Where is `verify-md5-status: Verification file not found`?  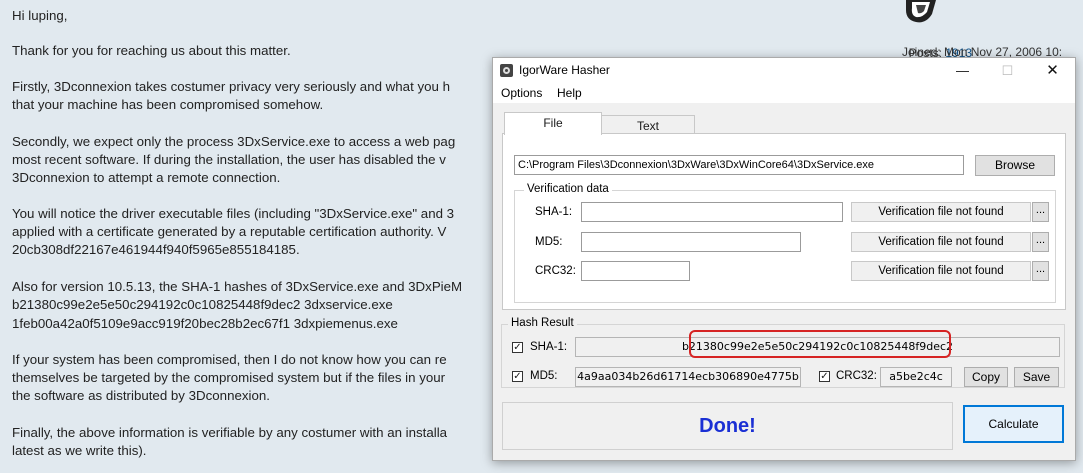 verify-md5-status: Verification file not found is located at coordinates (941, 242).